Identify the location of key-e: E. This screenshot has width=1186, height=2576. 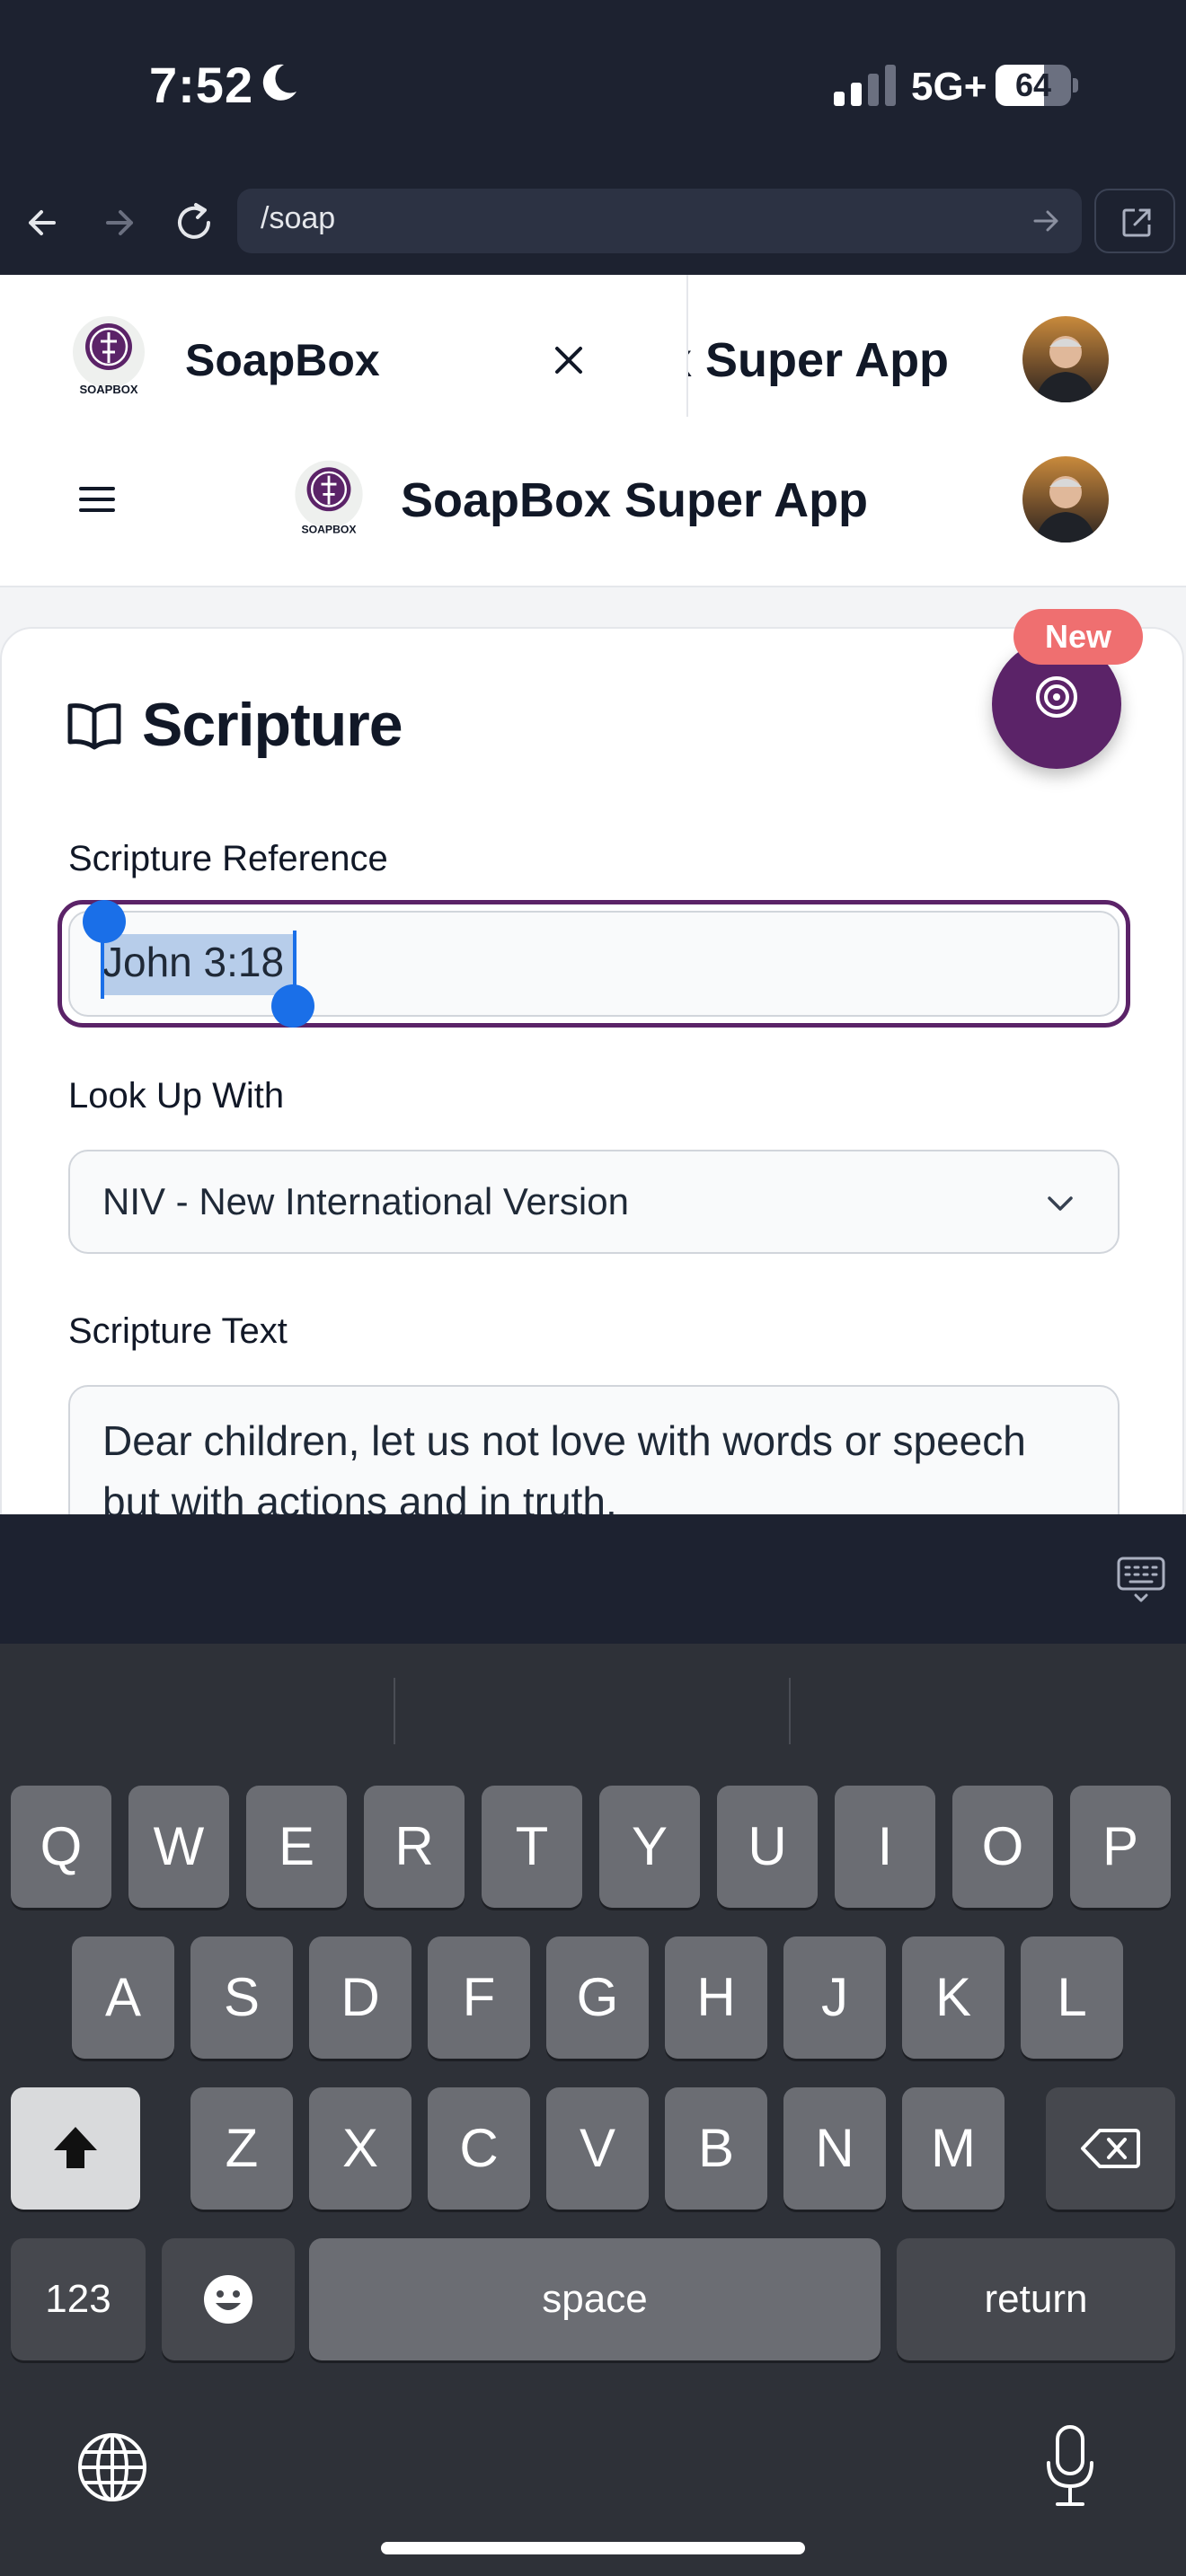
(296, 1847).